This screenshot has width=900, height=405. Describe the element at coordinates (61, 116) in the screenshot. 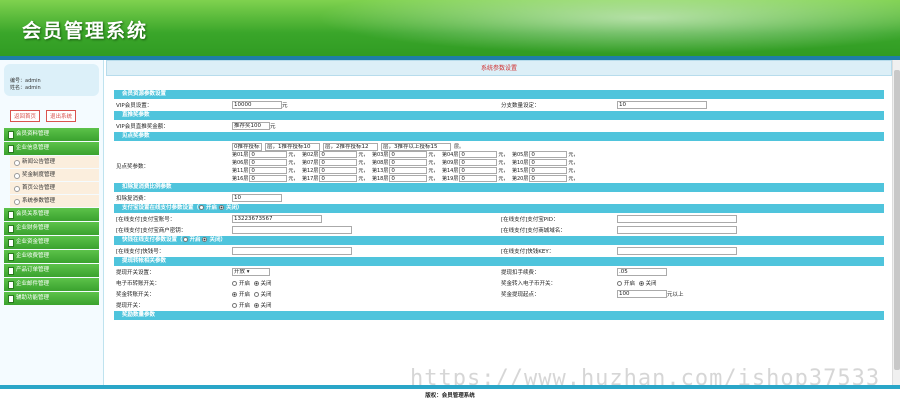

I see `logout-button: 退出系统` at that location.